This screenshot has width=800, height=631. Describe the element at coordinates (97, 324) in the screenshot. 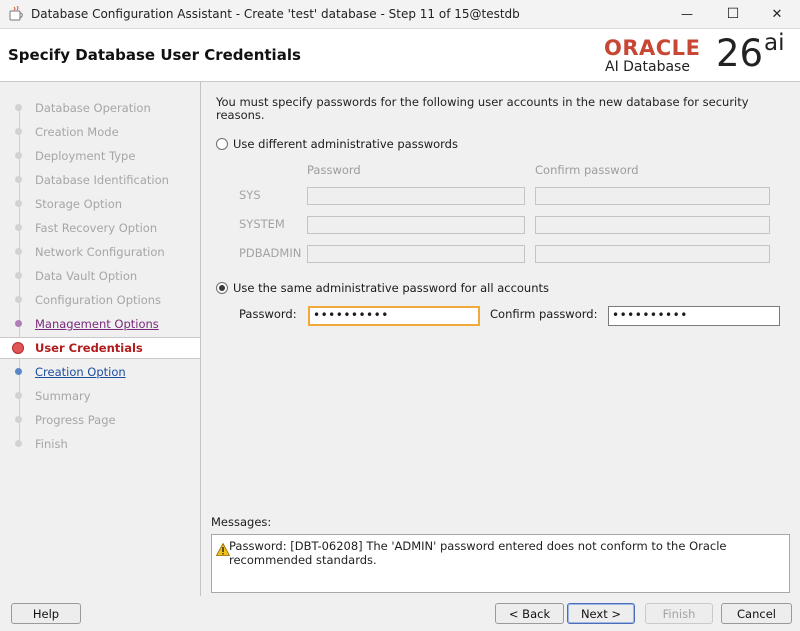

I see `step-label: Management Options` at that location.